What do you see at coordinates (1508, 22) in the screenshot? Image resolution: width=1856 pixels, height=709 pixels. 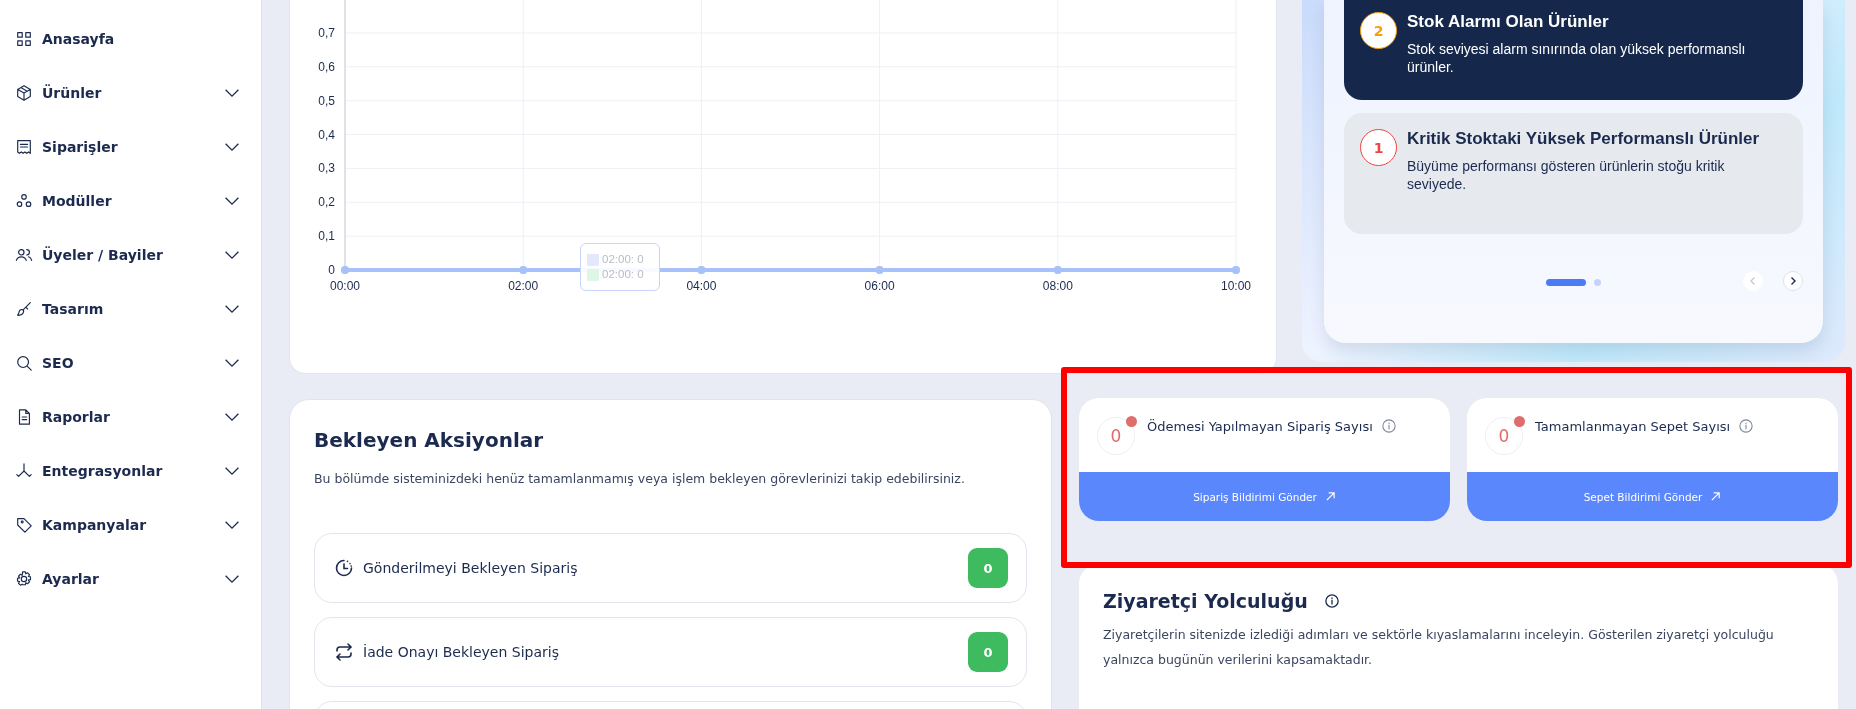 I see `insight-title: Stok Alarmı Olan Ürünler` at bounding box center [1508, 22].